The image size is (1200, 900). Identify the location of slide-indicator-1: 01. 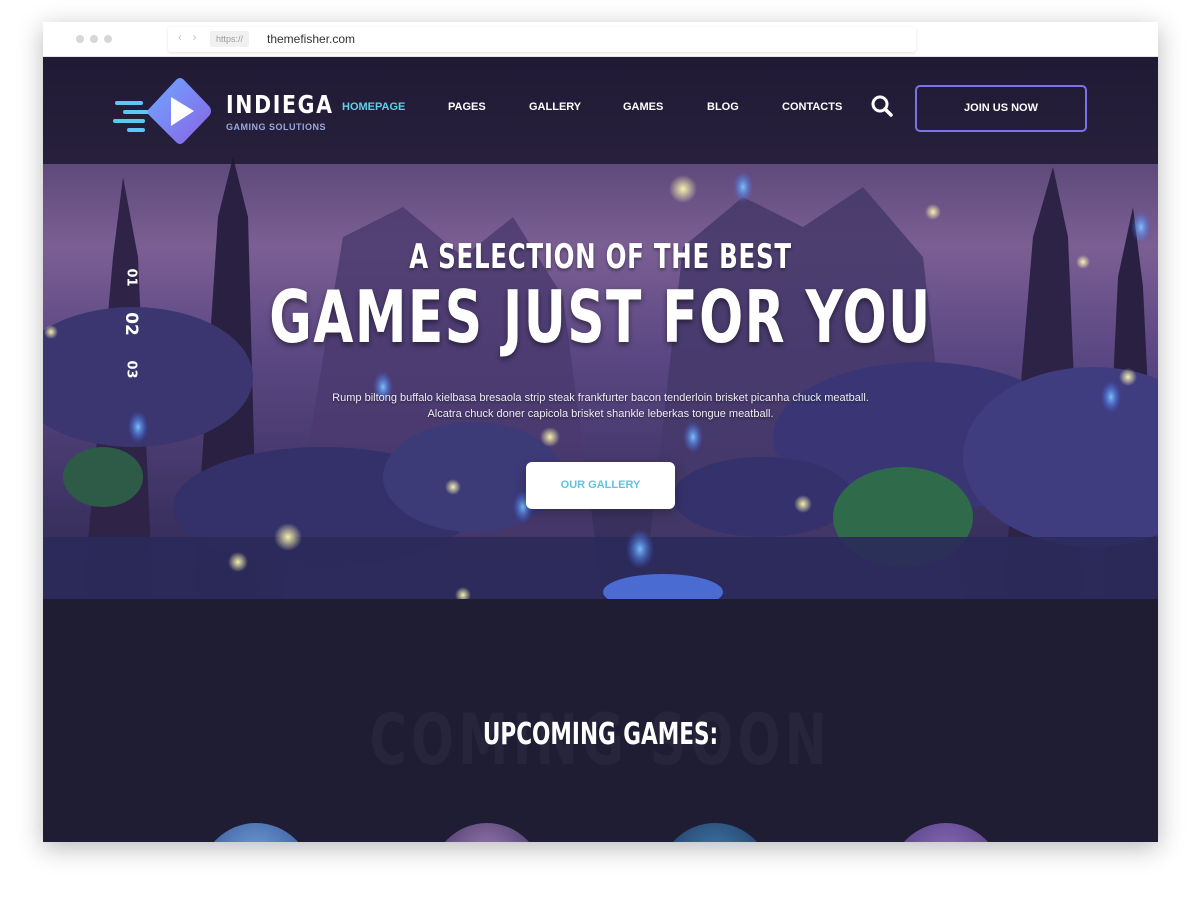
(131, 278).